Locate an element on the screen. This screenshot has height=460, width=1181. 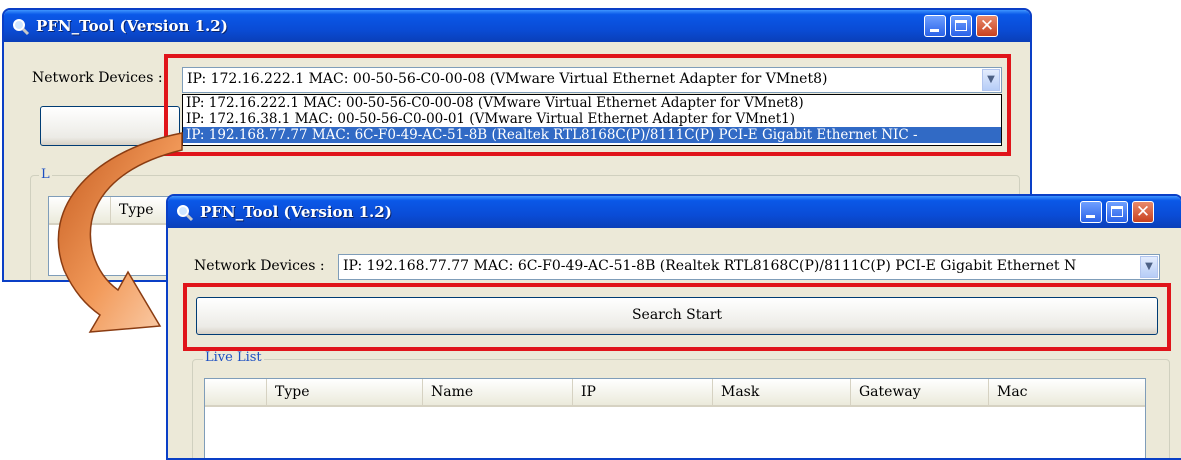
column-type: Type is located at coordinates (345, 392).